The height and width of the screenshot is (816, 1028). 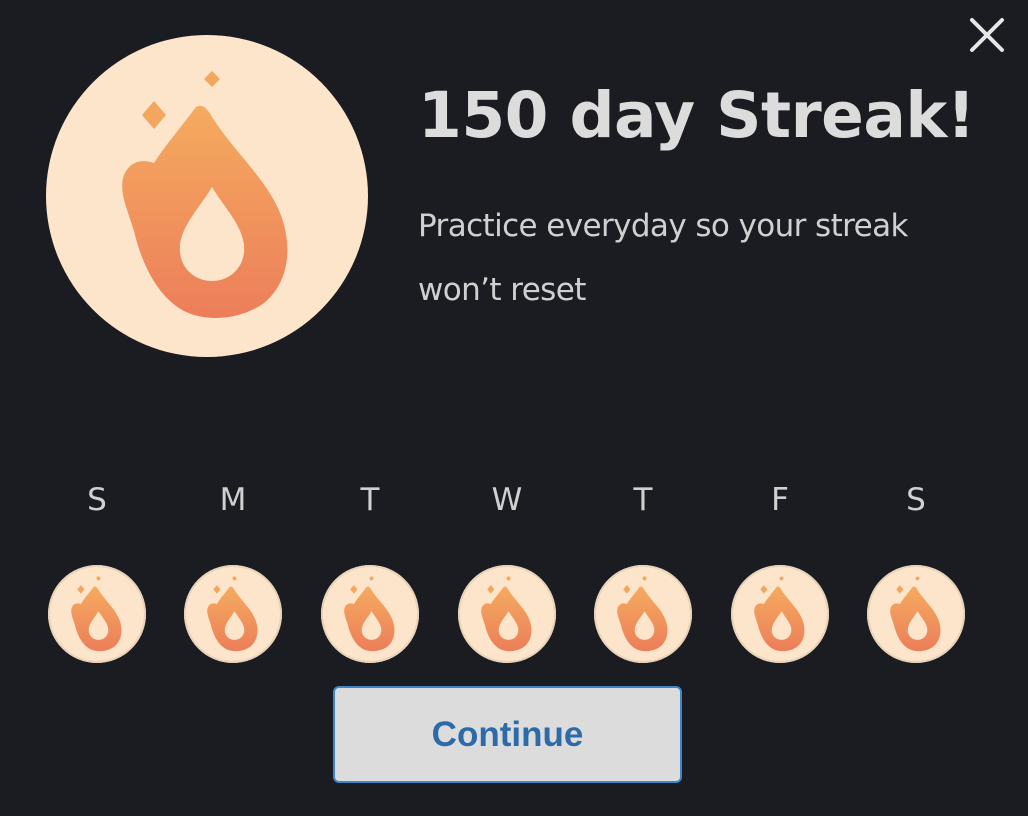 I want to click on close-button, so click(x=987, y=35).